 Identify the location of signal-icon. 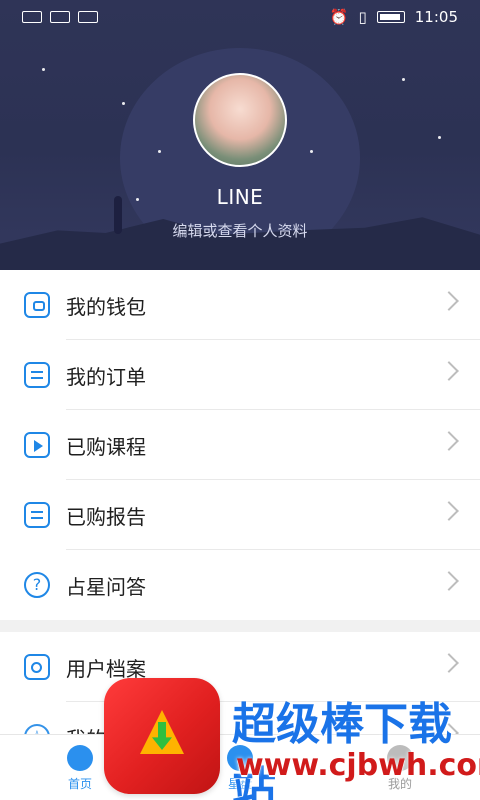
(60, 17).